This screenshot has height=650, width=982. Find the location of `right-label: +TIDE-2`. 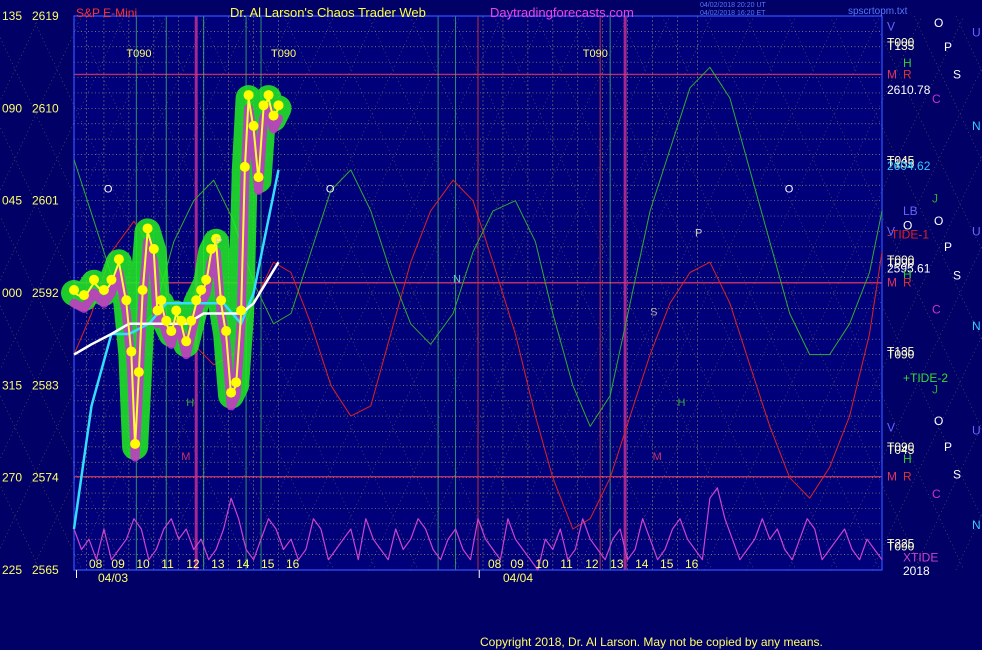

right-label: +TIDE-2 is located at coordinates (925, 378).